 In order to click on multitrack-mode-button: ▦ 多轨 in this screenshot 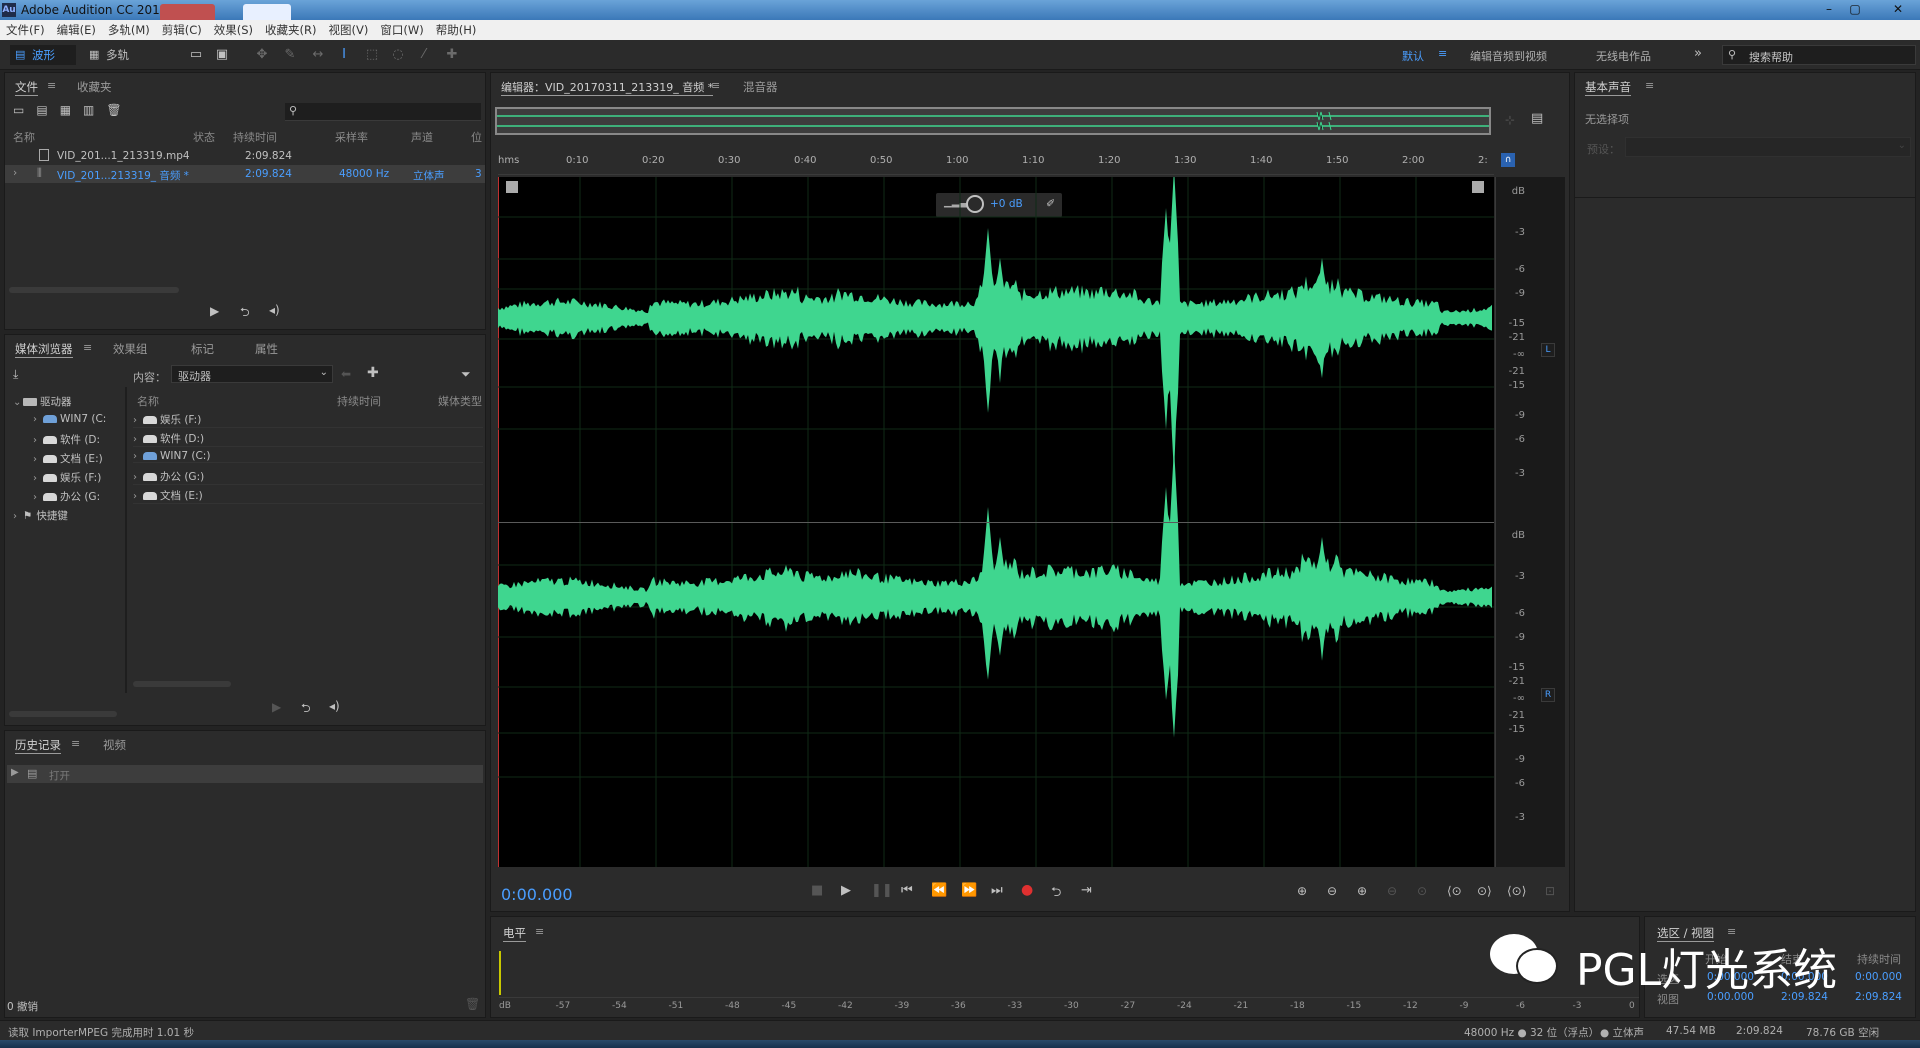, I will do `click(114, 55)`.